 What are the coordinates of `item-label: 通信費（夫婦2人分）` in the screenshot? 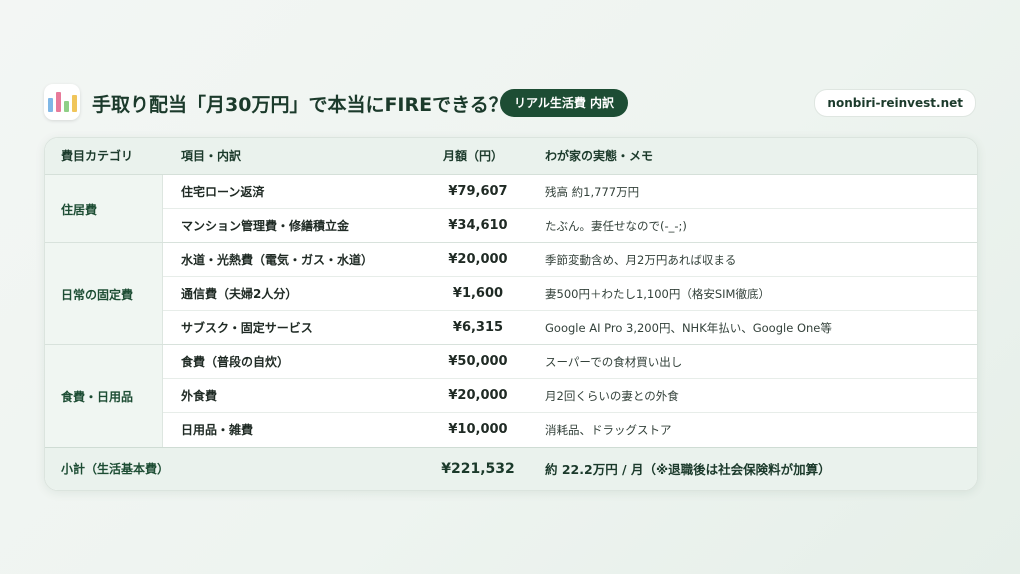 It's located at (239, 294).